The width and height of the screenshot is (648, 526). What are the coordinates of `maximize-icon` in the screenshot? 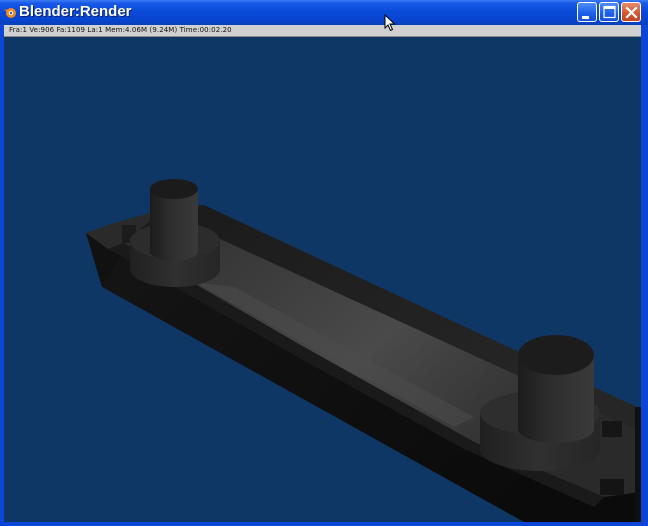 It's located at (609, 12).